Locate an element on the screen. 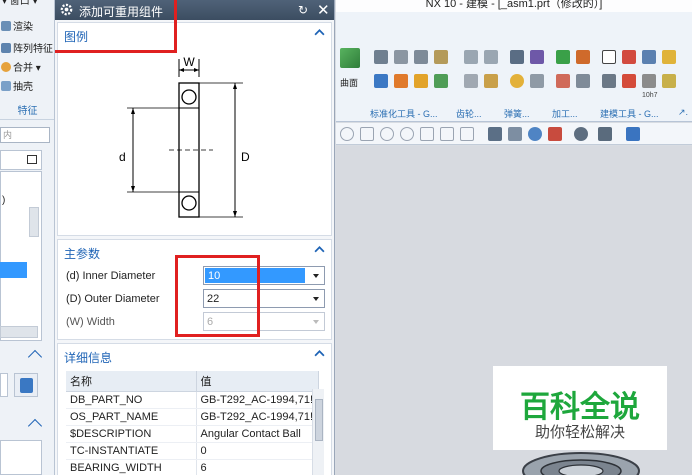 The image size is (692, 475). part-tool-button is located at coordinates (26, 385).